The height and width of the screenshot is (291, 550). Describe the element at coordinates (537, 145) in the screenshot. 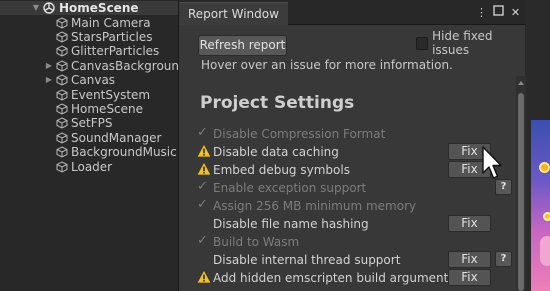

I see `scene-view` at that location.